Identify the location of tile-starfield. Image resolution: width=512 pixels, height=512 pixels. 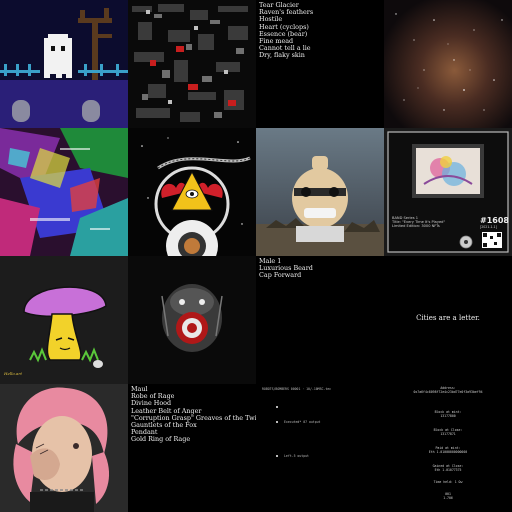
(448, 64).